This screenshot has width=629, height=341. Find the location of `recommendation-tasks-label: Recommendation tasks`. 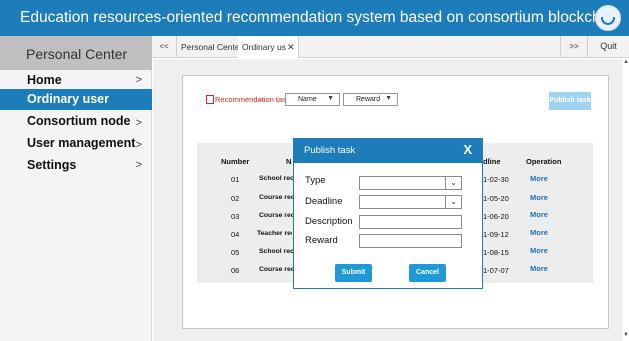

recommendation-tasks-label: Recommendation tasks is located at coordinates (254, 99).